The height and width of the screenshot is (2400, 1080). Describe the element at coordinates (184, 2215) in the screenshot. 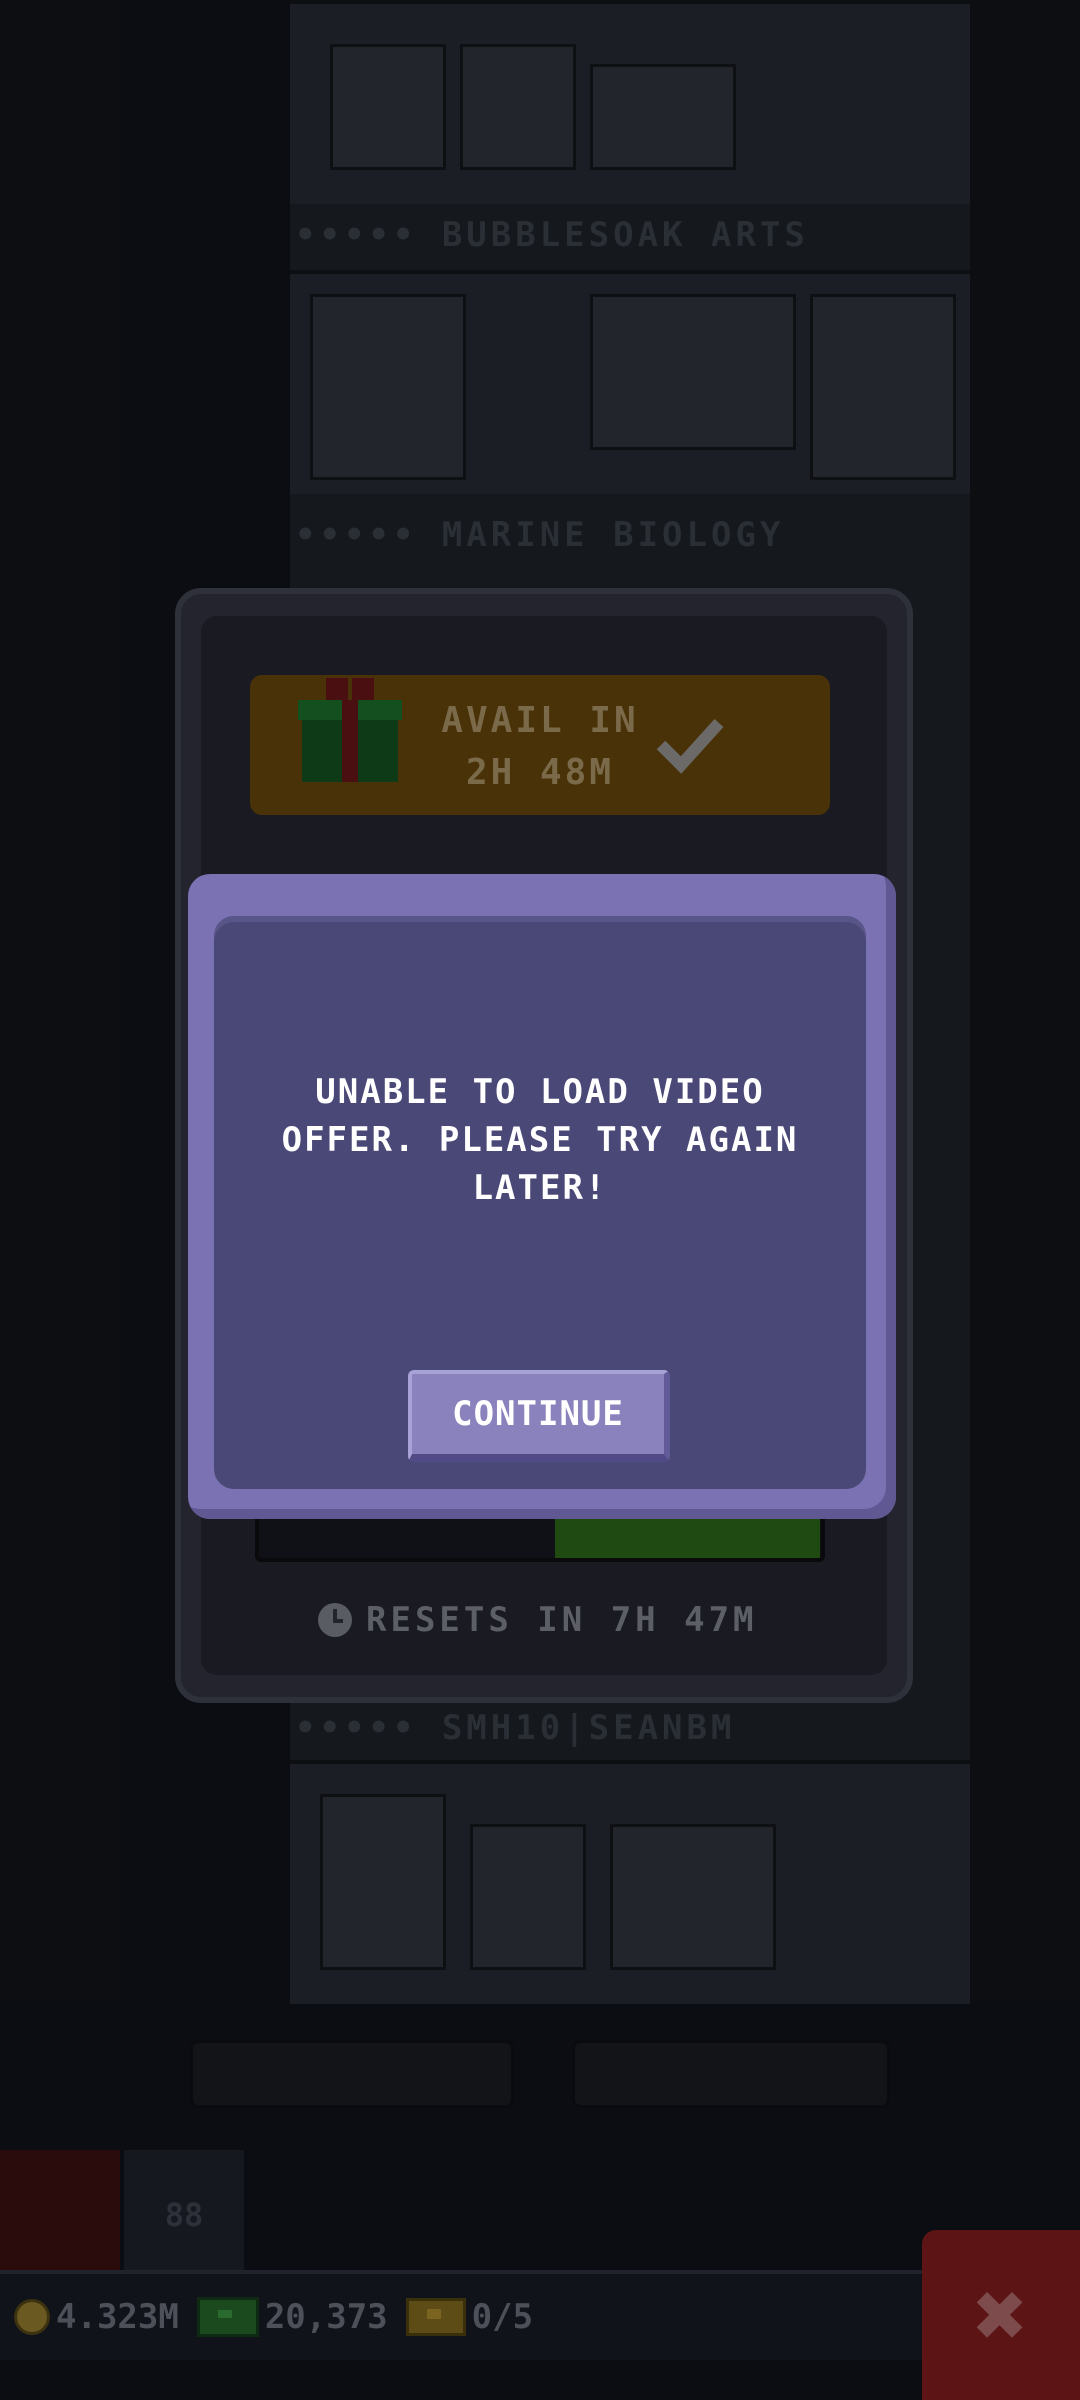

I see `floor-count-button: 88` at that location.